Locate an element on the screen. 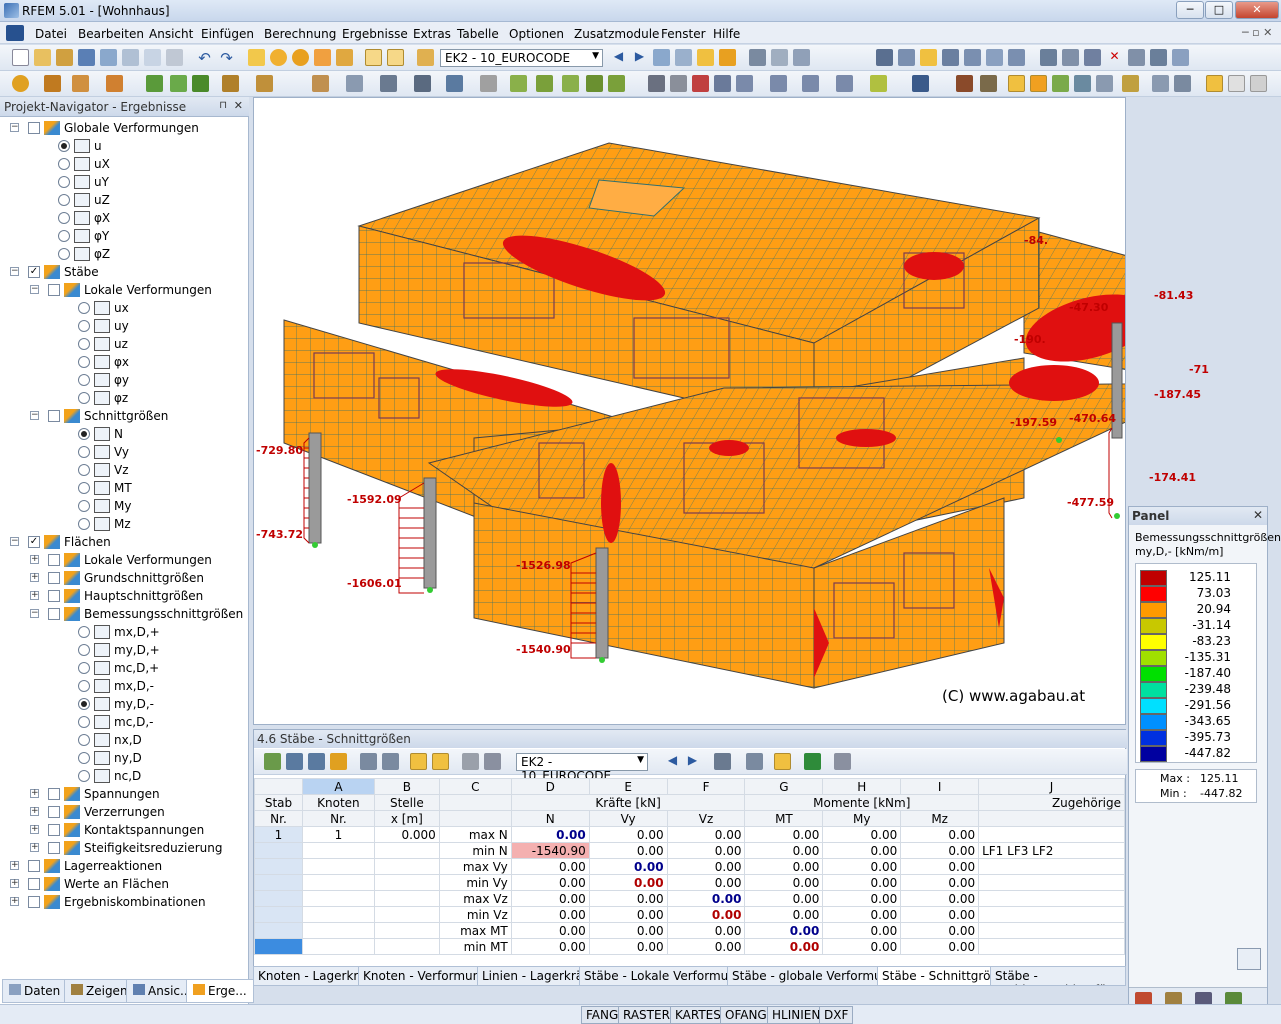 The image size is (1281, 1024). more-icon is located at coordinates (1258, 83).